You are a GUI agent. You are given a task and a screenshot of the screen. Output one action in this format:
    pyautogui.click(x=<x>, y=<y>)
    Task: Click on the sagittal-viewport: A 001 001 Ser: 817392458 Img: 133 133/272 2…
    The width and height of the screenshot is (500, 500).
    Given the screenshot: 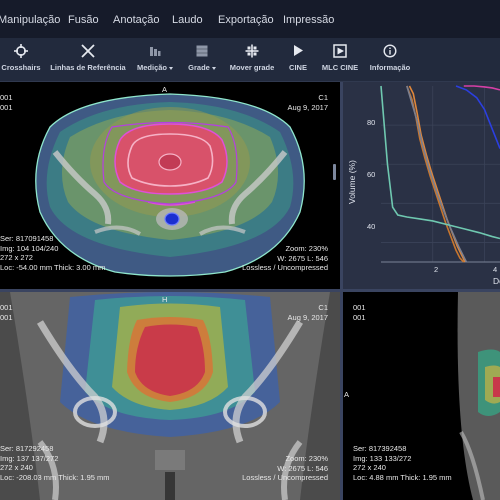 What is the action you would take?
    pyautogui.click(x=421, y=396)
    